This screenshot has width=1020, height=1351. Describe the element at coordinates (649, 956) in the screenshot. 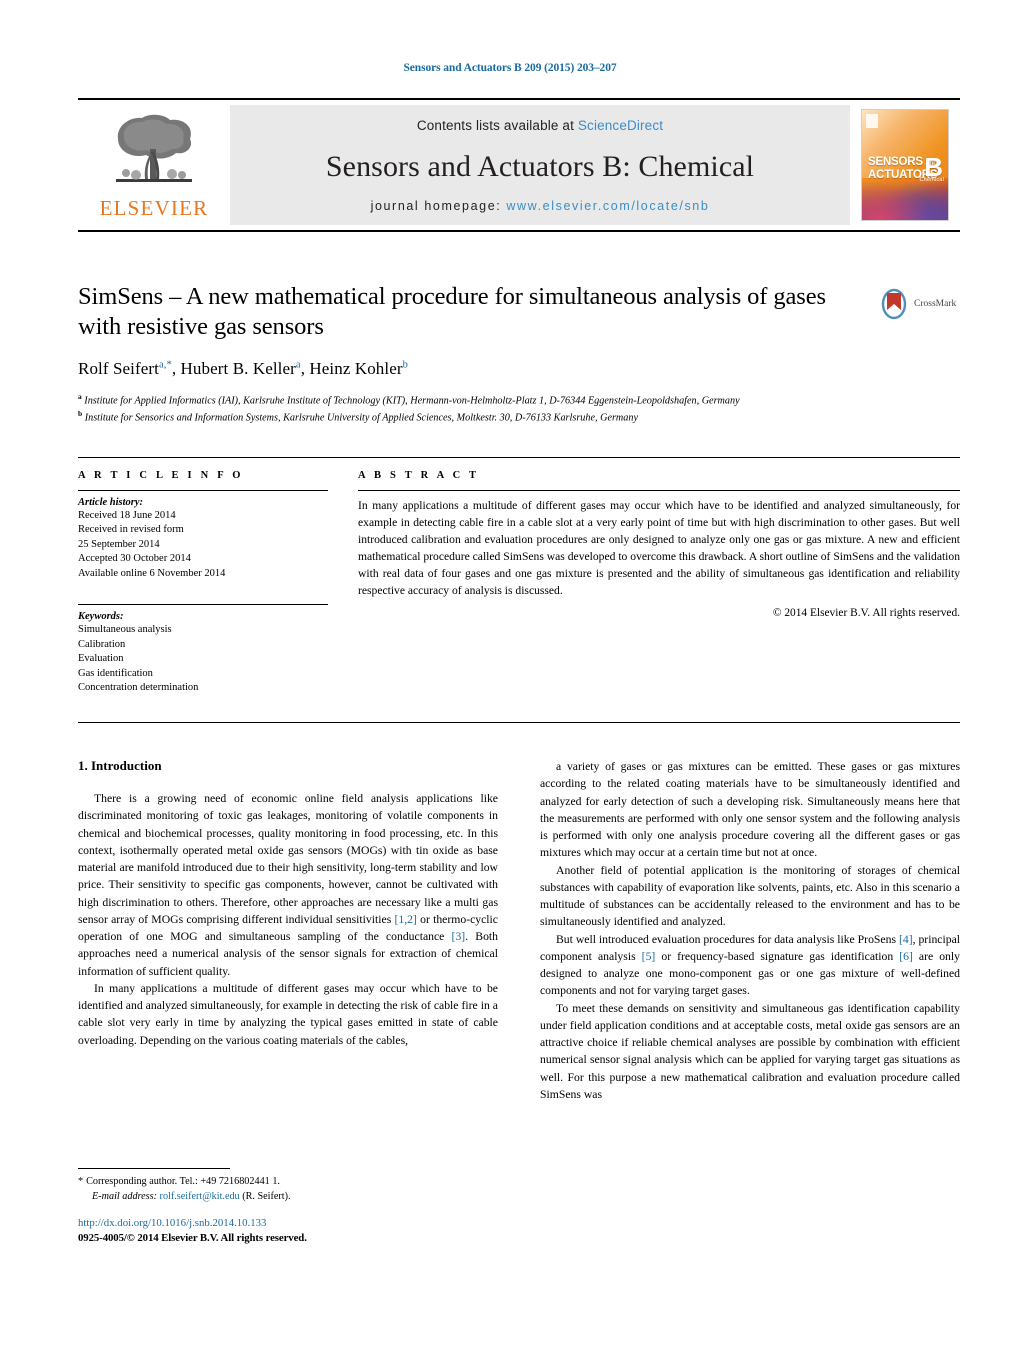

I see `citation-ref: [5]` at that location.